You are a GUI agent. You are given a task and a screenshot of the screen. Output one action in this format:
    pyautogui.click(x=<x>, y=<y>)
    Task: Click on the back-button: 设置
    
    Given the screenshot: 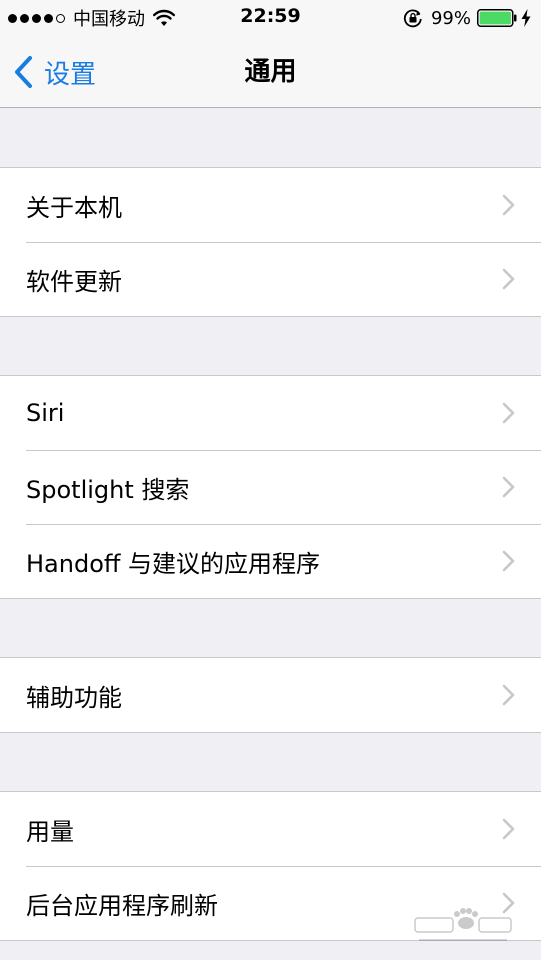 What is the action you would take?
    pyautogui.click(x=54, y=72)
    